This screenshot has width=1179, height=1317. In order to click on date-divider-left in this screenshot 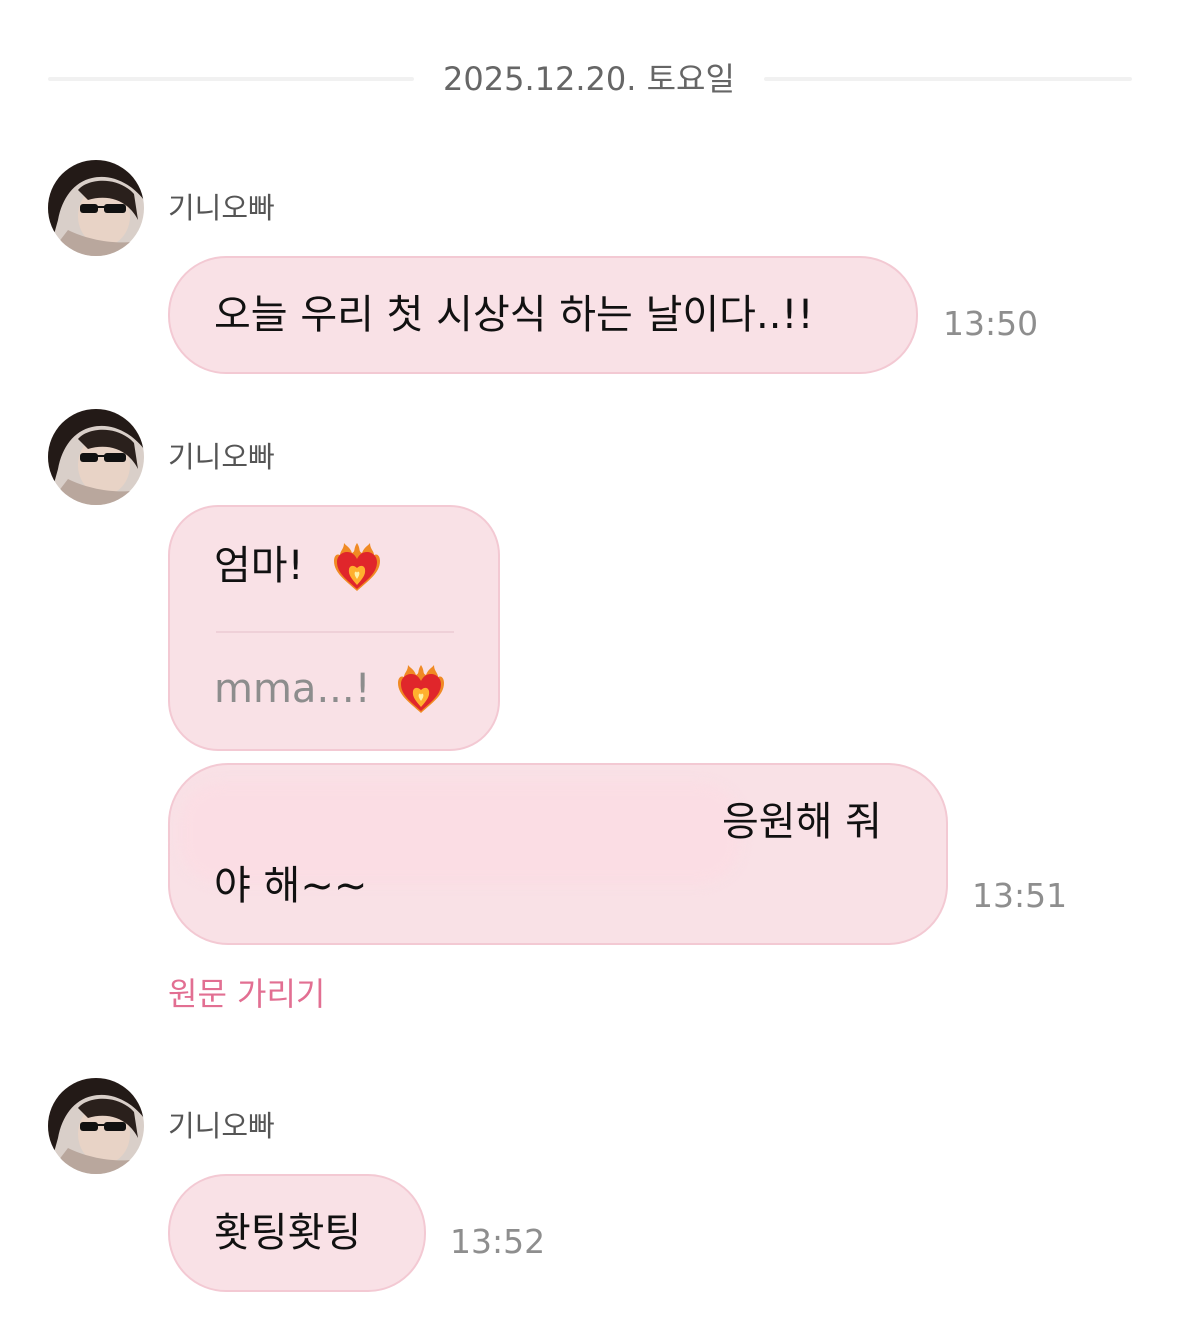, I will do `click(231, 79)`.